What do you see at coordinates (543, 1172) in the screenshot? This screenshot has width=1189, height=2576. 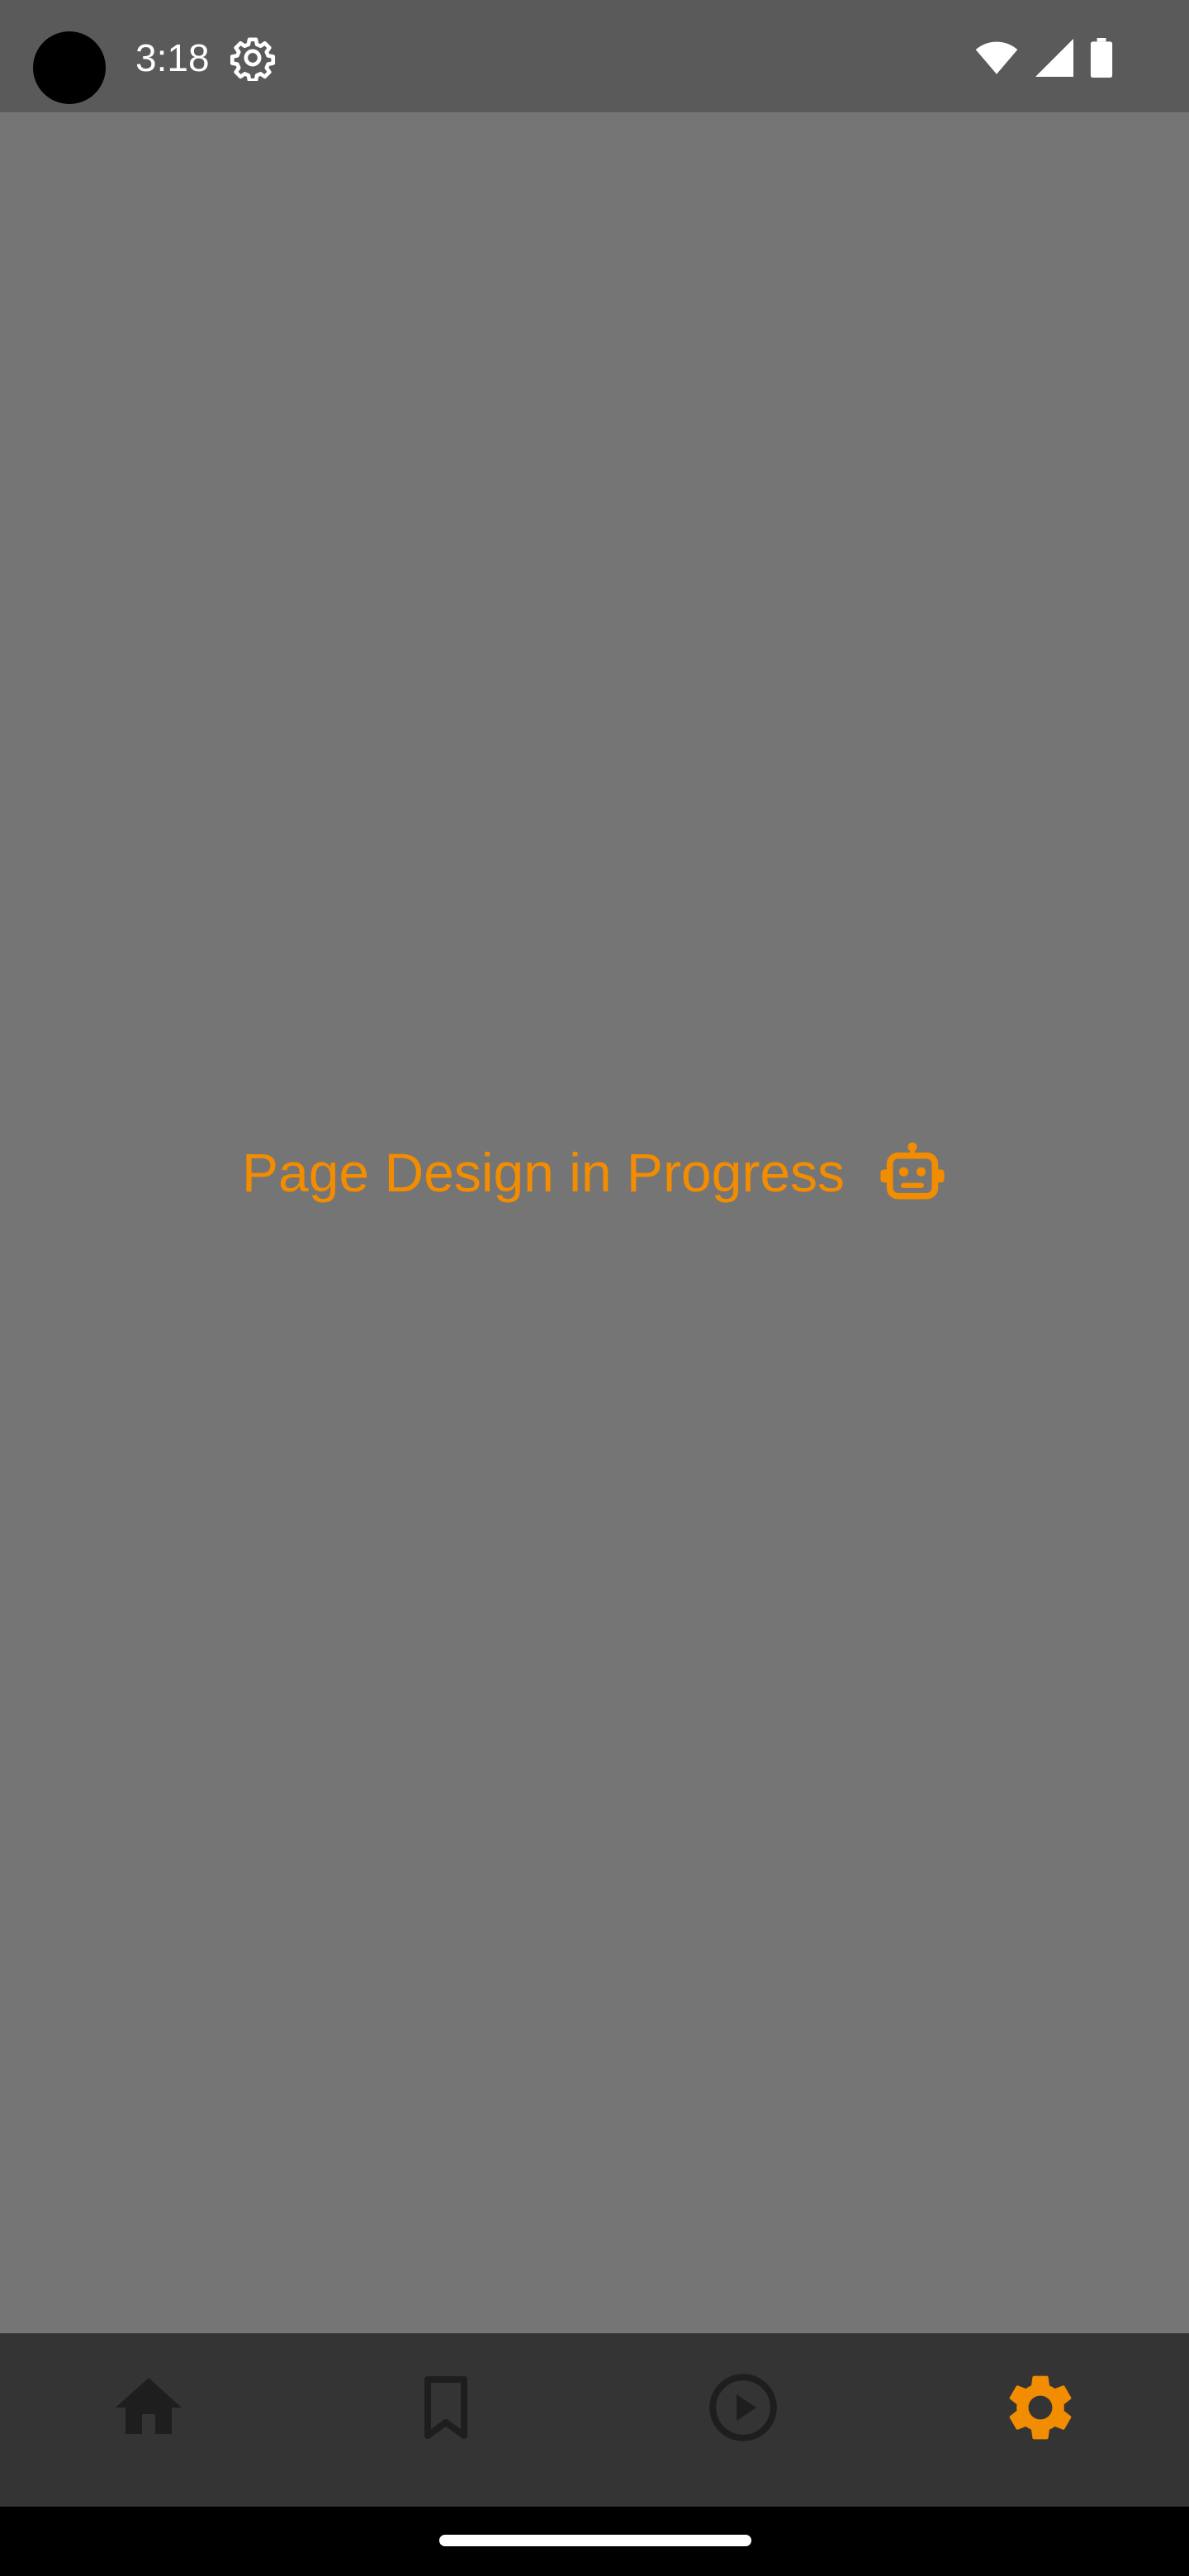 I see `progress-message-text: Page Design in Progress` at bounding box center [543, 1172].